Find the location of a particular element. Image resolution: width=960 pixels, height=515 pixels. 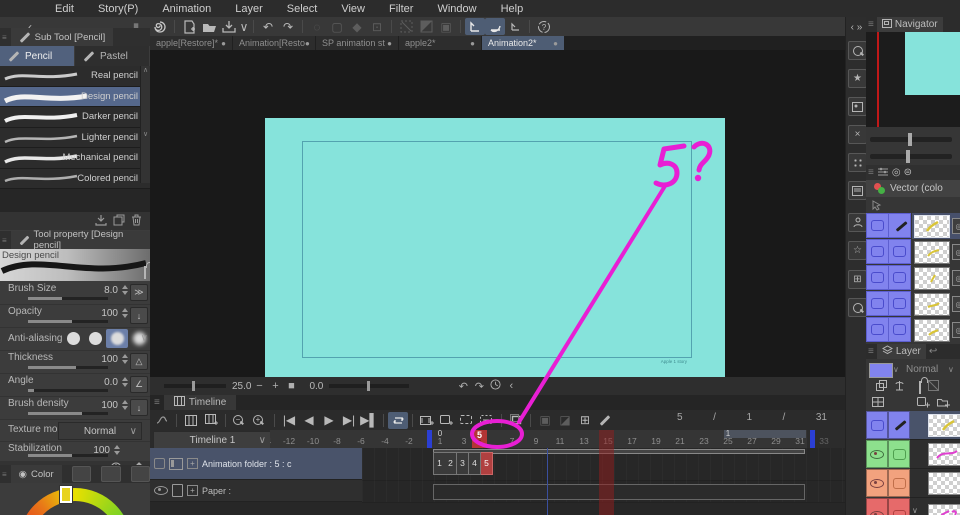

thickness-dynamics-button: △ is located at coordinates (139, 361).